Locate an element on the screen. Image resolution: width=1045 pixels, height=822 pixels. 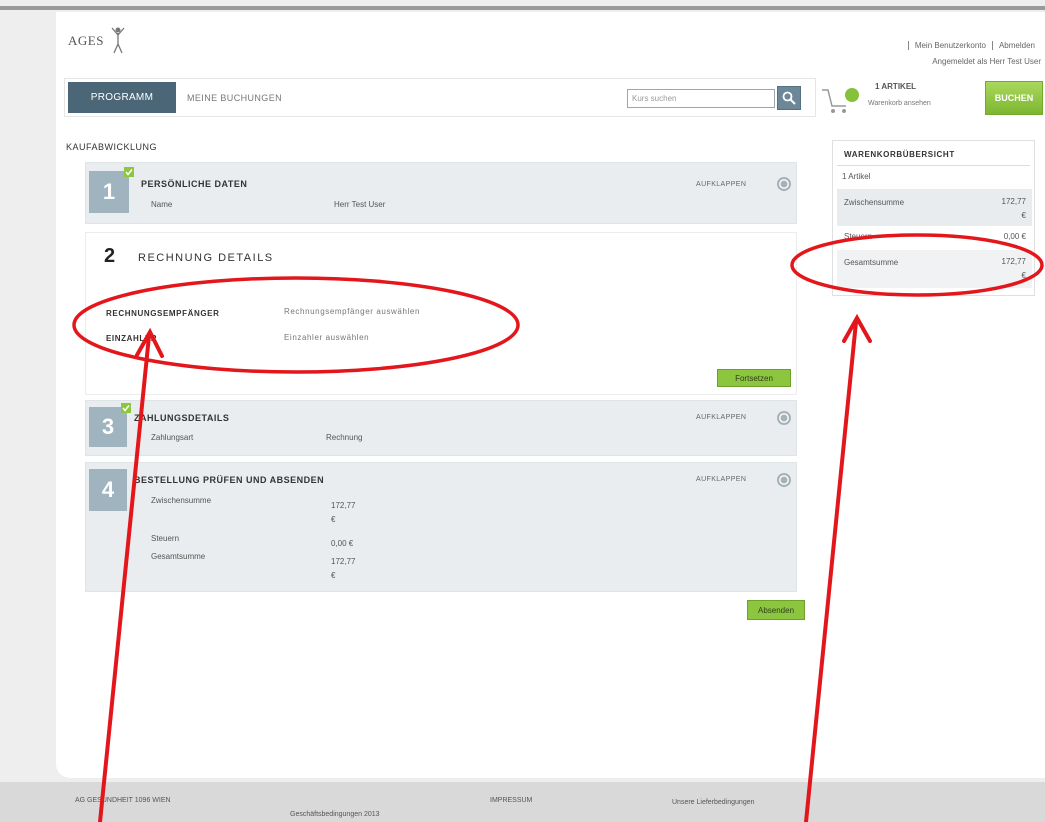
step-number-badge: 4 is located at coordinates (108, 490).